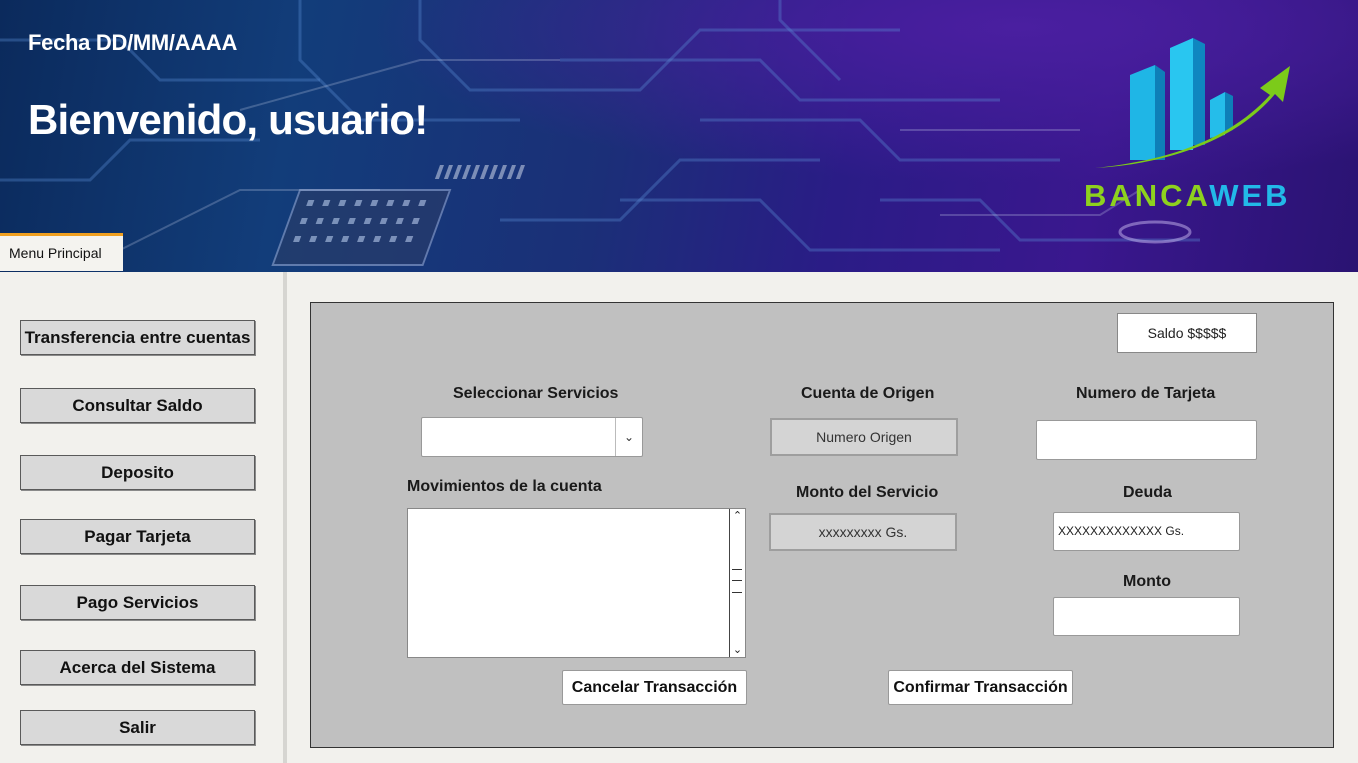 This screenshot has width=1358, height=763. Describe the element at coordinates (868, 393) in the screenshot. I see `origin-account-label: Cuenta de Origen` at that location.